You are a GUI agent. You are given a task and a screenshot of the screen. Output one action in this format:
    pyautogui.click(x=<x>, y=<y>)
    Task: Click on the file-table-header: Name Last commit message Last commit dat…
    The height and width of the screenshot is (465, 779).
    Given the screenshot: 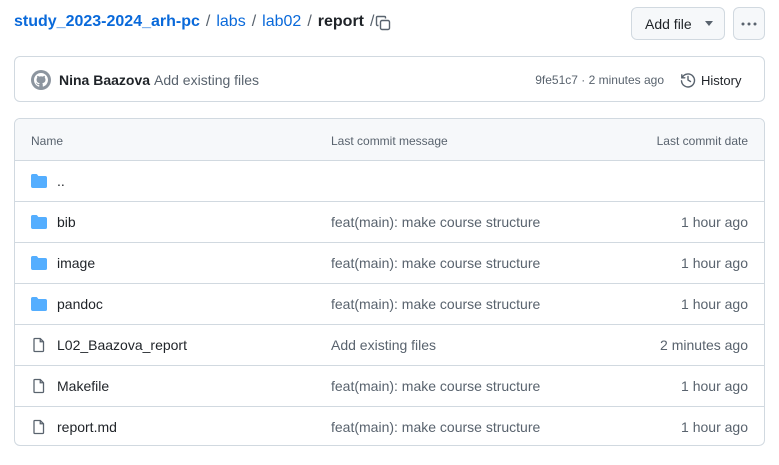 What is the action you would take?
    pyautogui.click(x=389, y=140)
    